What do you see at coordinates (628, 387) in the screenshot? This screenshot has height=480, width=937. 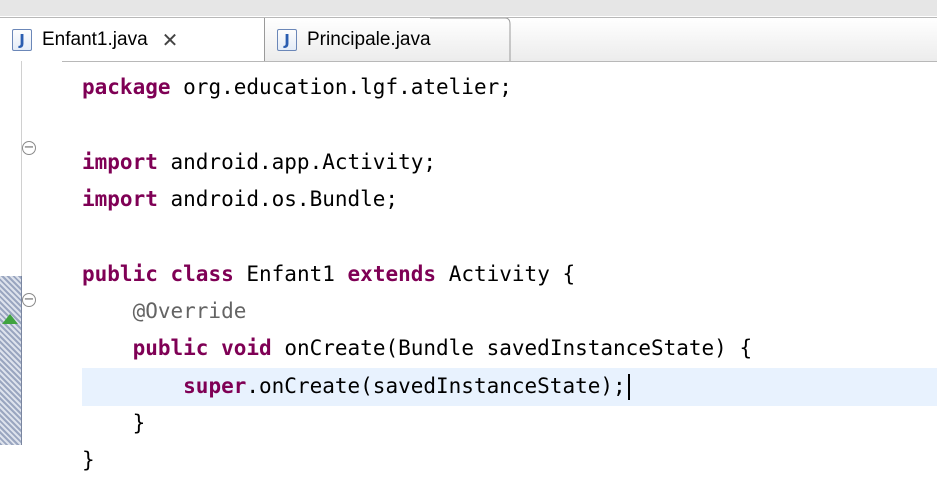 I see `text-cursor` at bounding box center [628, 387].